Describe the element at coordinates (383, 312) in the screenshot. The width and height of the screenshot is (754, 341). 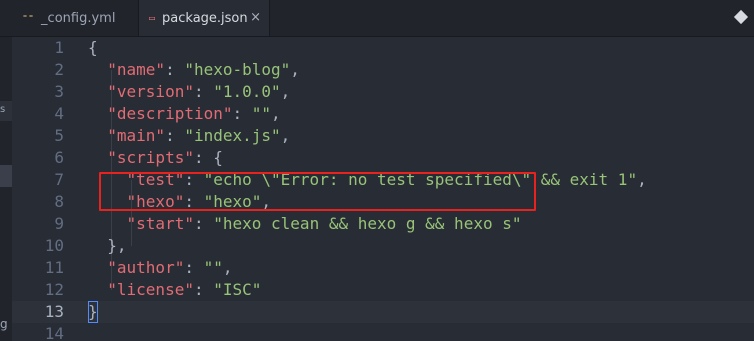
I see `code-line: 13}` at that location.